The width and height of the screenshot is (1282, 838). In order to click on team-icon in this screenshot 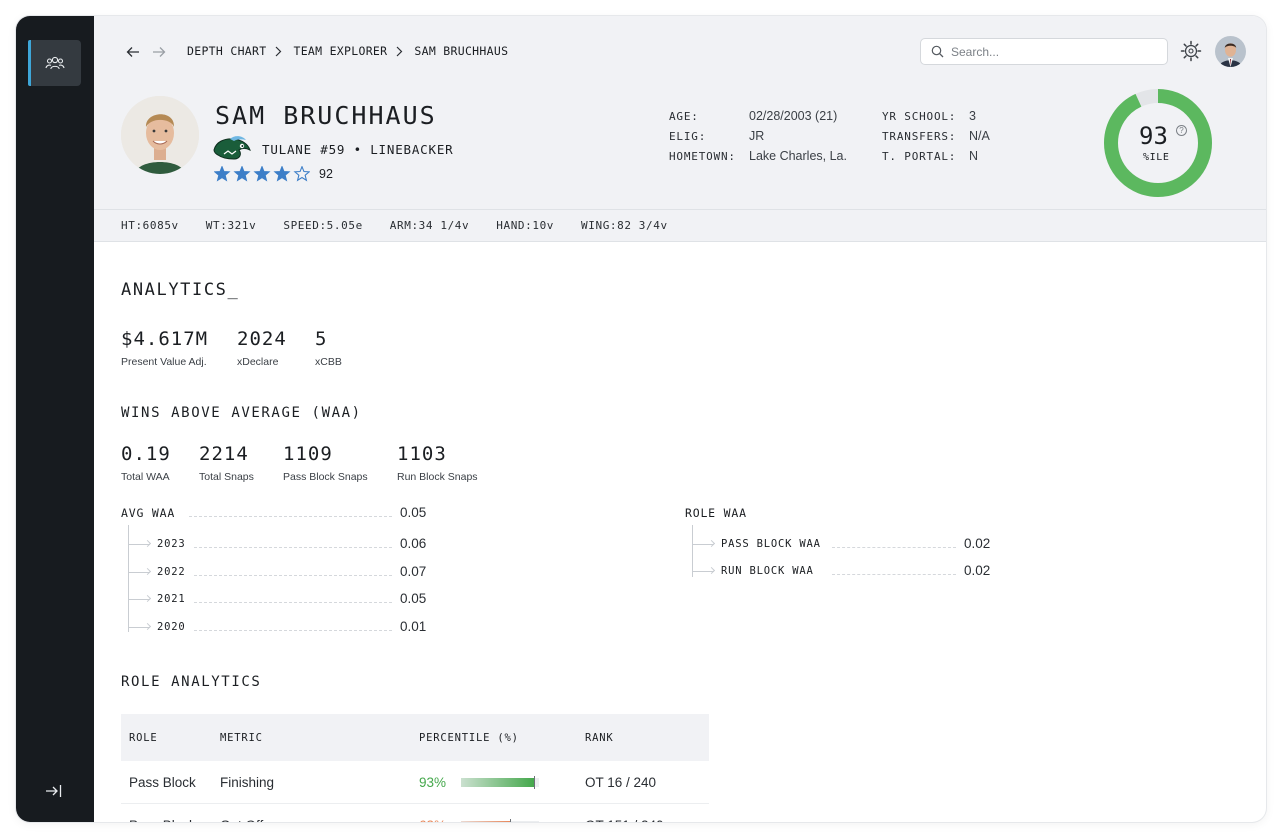, I will do `click(54, 63)`.